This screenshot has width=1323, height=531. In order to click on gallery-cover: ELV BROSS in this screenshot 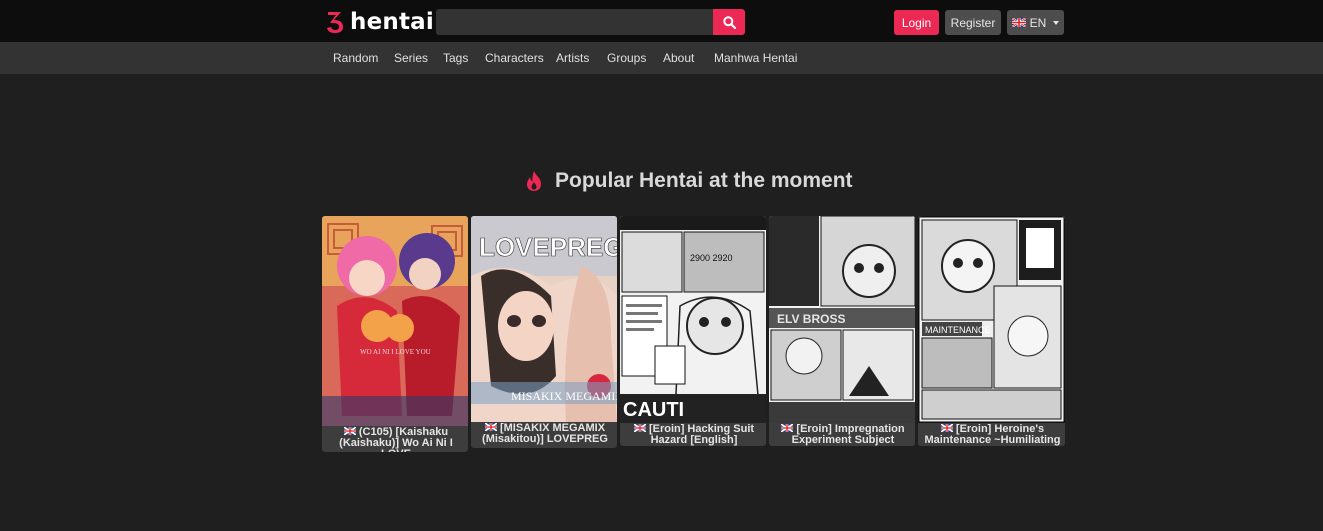, I will do `click(842, 319)`.